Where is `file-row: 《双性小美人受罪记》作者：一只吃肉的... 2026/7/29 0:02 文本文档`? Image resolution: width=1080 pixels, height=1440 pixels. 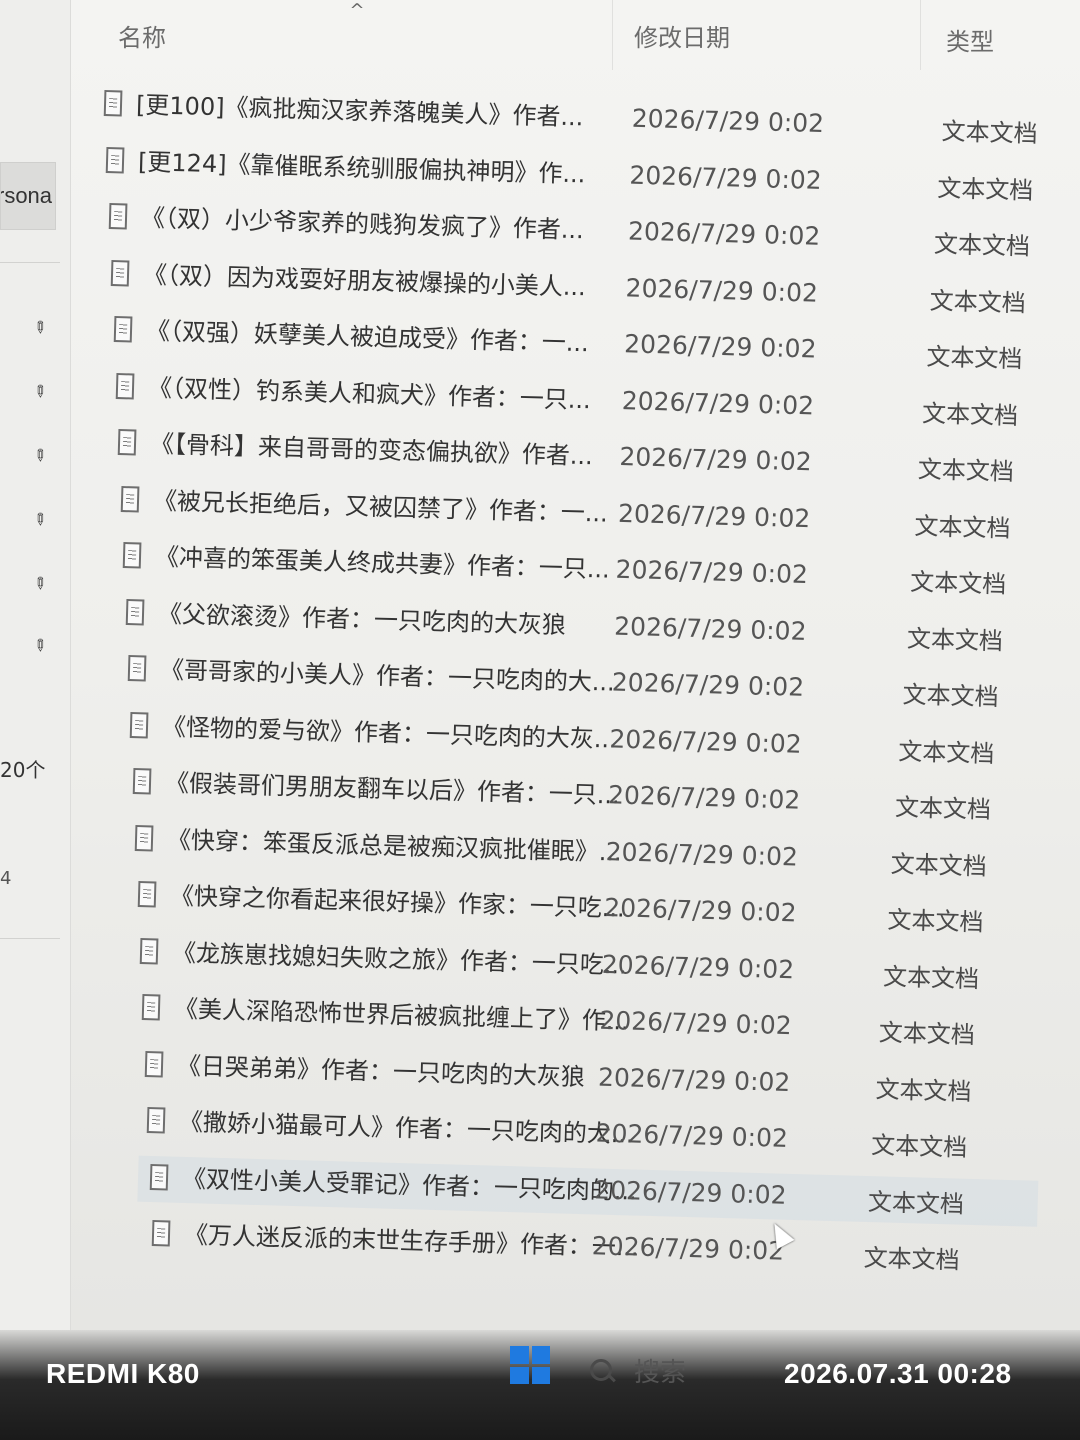
file-row: 《双性小美人受罪记》作者：一只吃肉的... 2026/7/29 0:02 文本文档 is located at coordinates (614, 1194).